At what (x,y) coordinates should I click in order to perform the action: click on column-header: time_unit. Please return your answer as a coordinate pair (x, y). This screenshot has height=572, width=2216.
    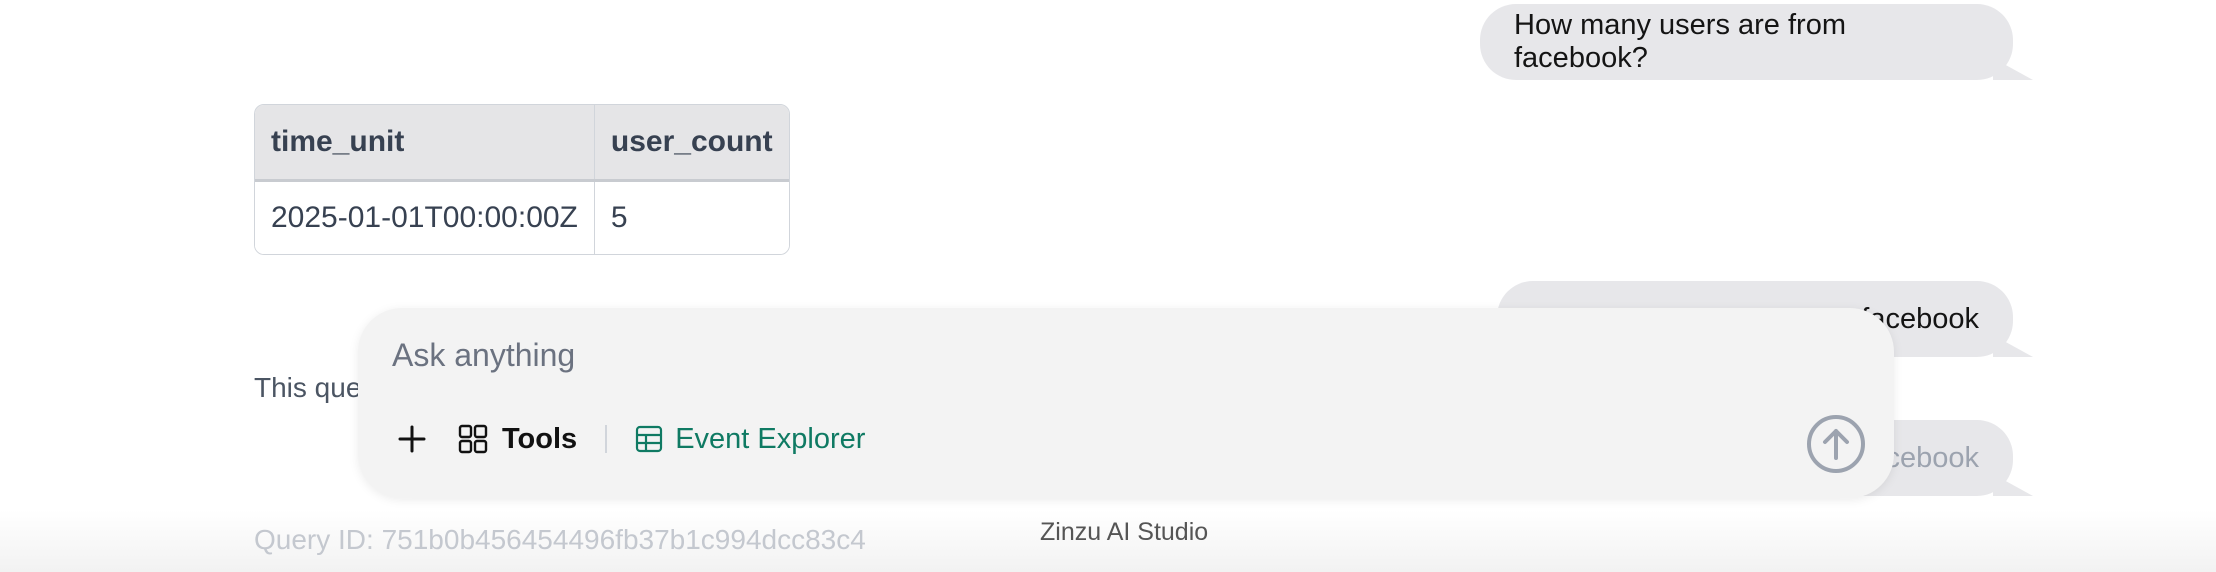
    Looking at the image, I should click on (425, 143).